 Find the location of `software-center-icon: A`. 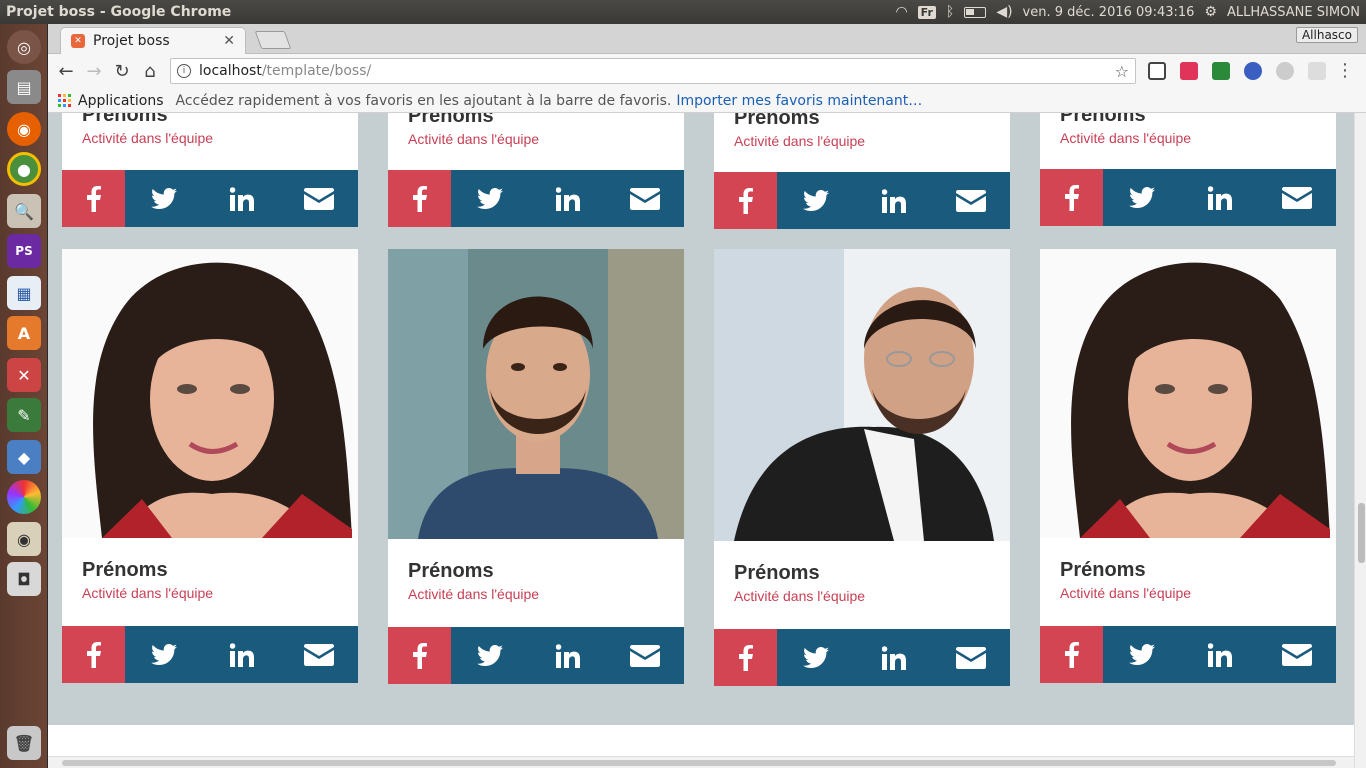

software-center-icon: A is located at coordinates (24, 333).